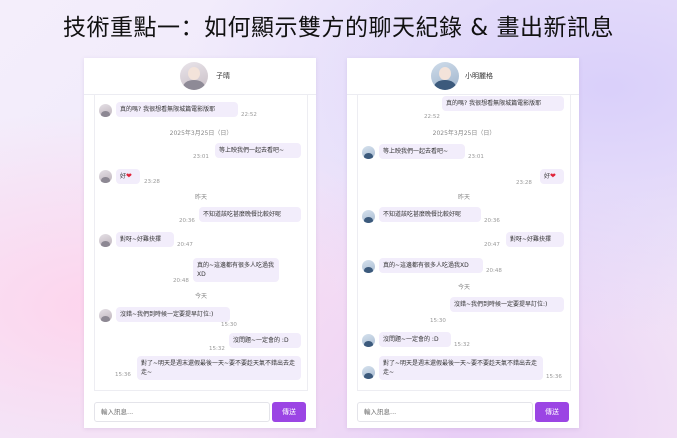 The image size is (677, 438). What do you see at coordinates (338, 28) in the screenshot?
I see `page-headline: 技術重點一：如何顯示雙方的聊天紀錄 & 畫出新訊息` at bounding box center [338, 28].